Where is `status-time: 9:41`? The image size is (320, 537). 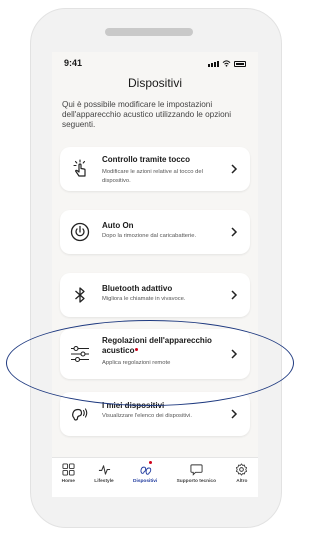
status-time: 9:41 is located at coordinates (73, 63).